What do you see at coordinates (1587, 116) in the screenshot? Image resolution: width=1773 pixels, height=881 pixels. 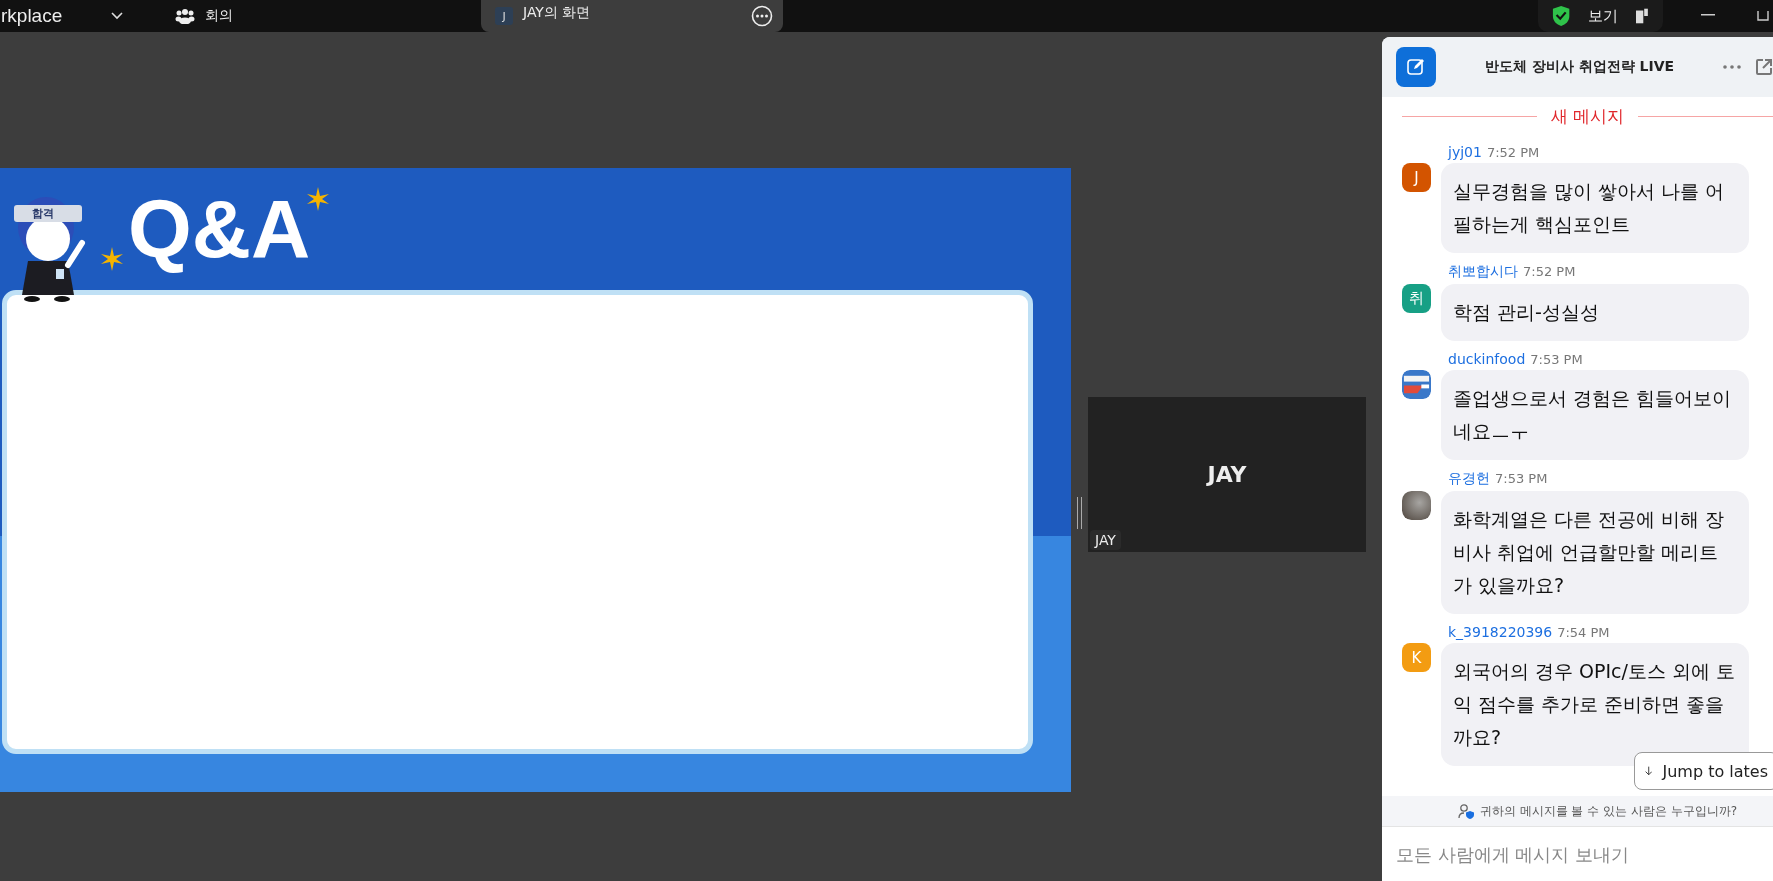 I see `new-messages-divider: 새 메시지` at bounding box center [1587, 116].